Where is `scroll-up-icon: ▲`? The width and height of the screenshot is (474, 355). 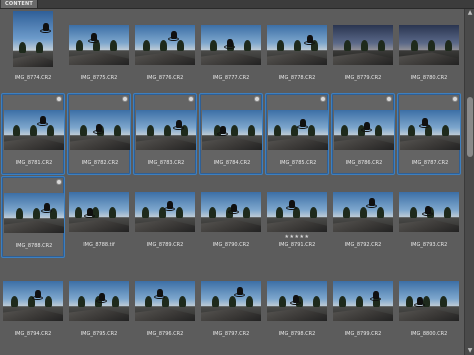 scroll-up-icon: ▲ is located at coordinates (470, 13).